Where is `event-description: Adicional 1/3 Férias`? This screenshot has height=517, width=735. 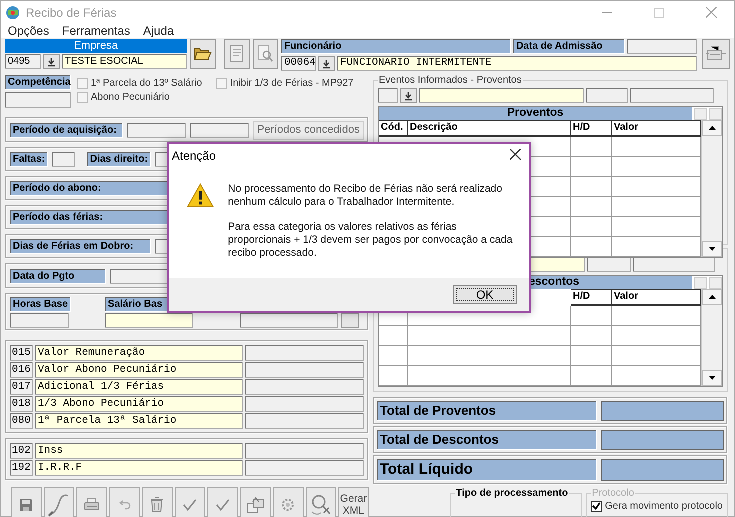 event-description: Adicional 1/3 Férias is located at coordinates (139, 387).